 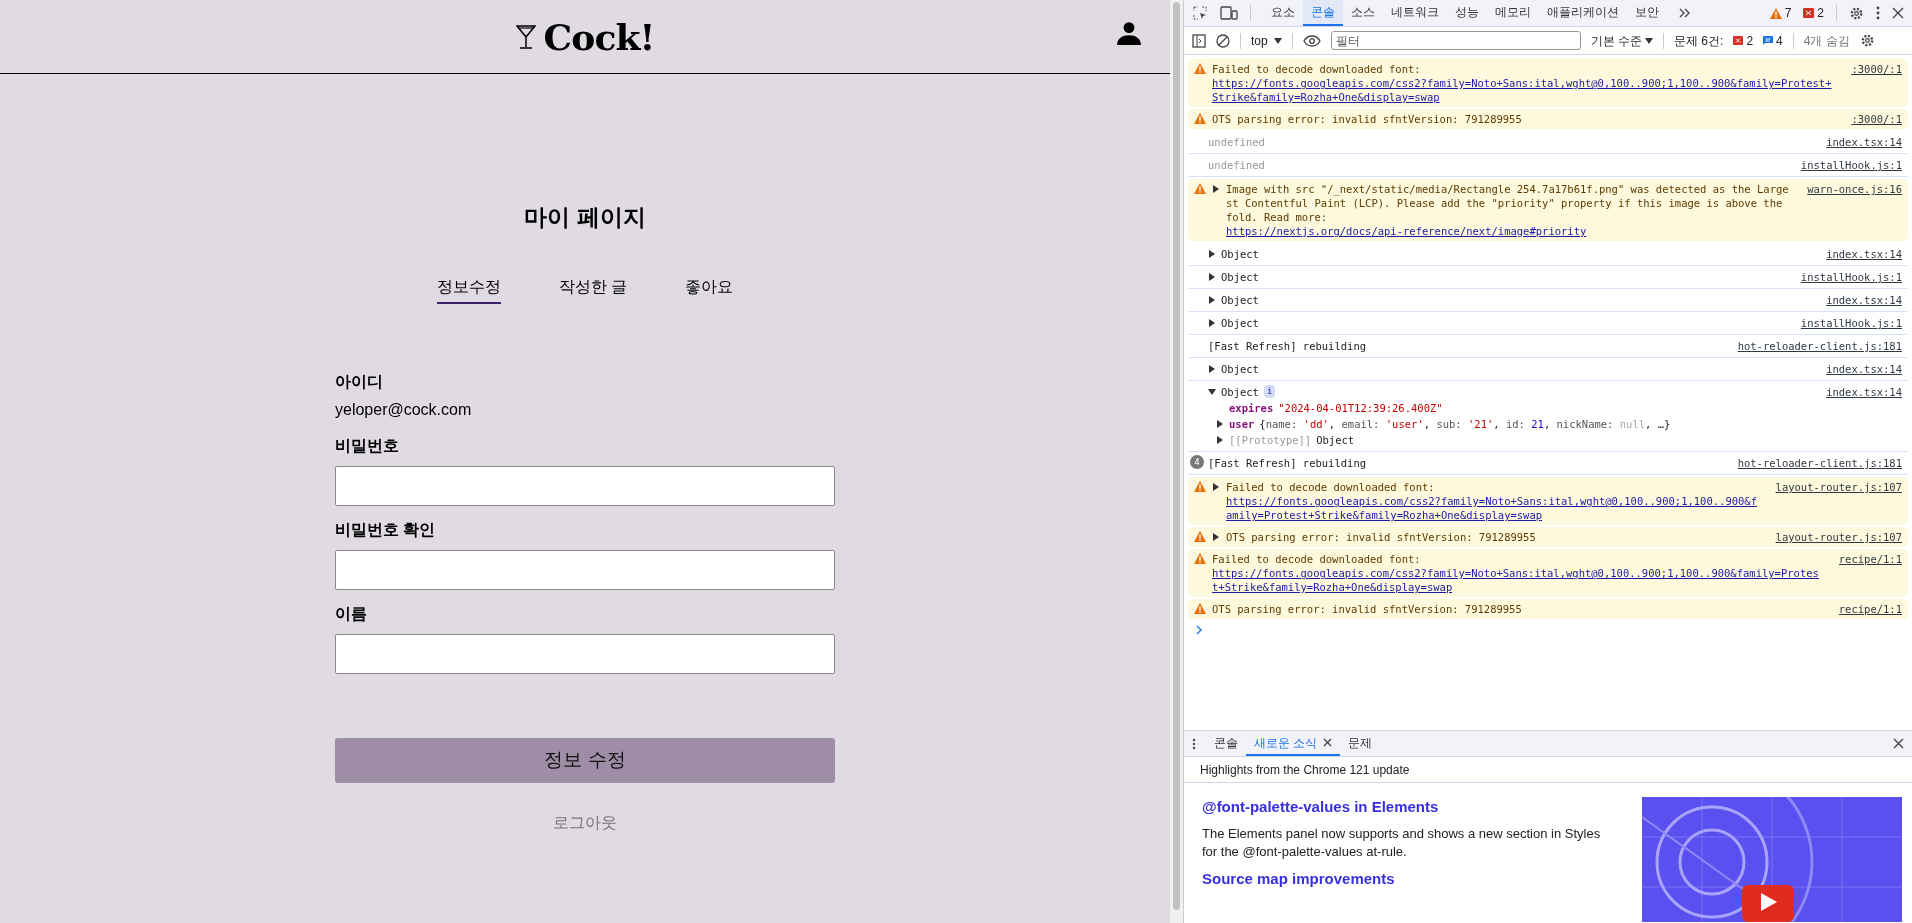 What do you see at coordinates (1402, 807) in the screenshot?
I see `article-title: @font-palette-values in Elements` at bounding box center [1402, 807].